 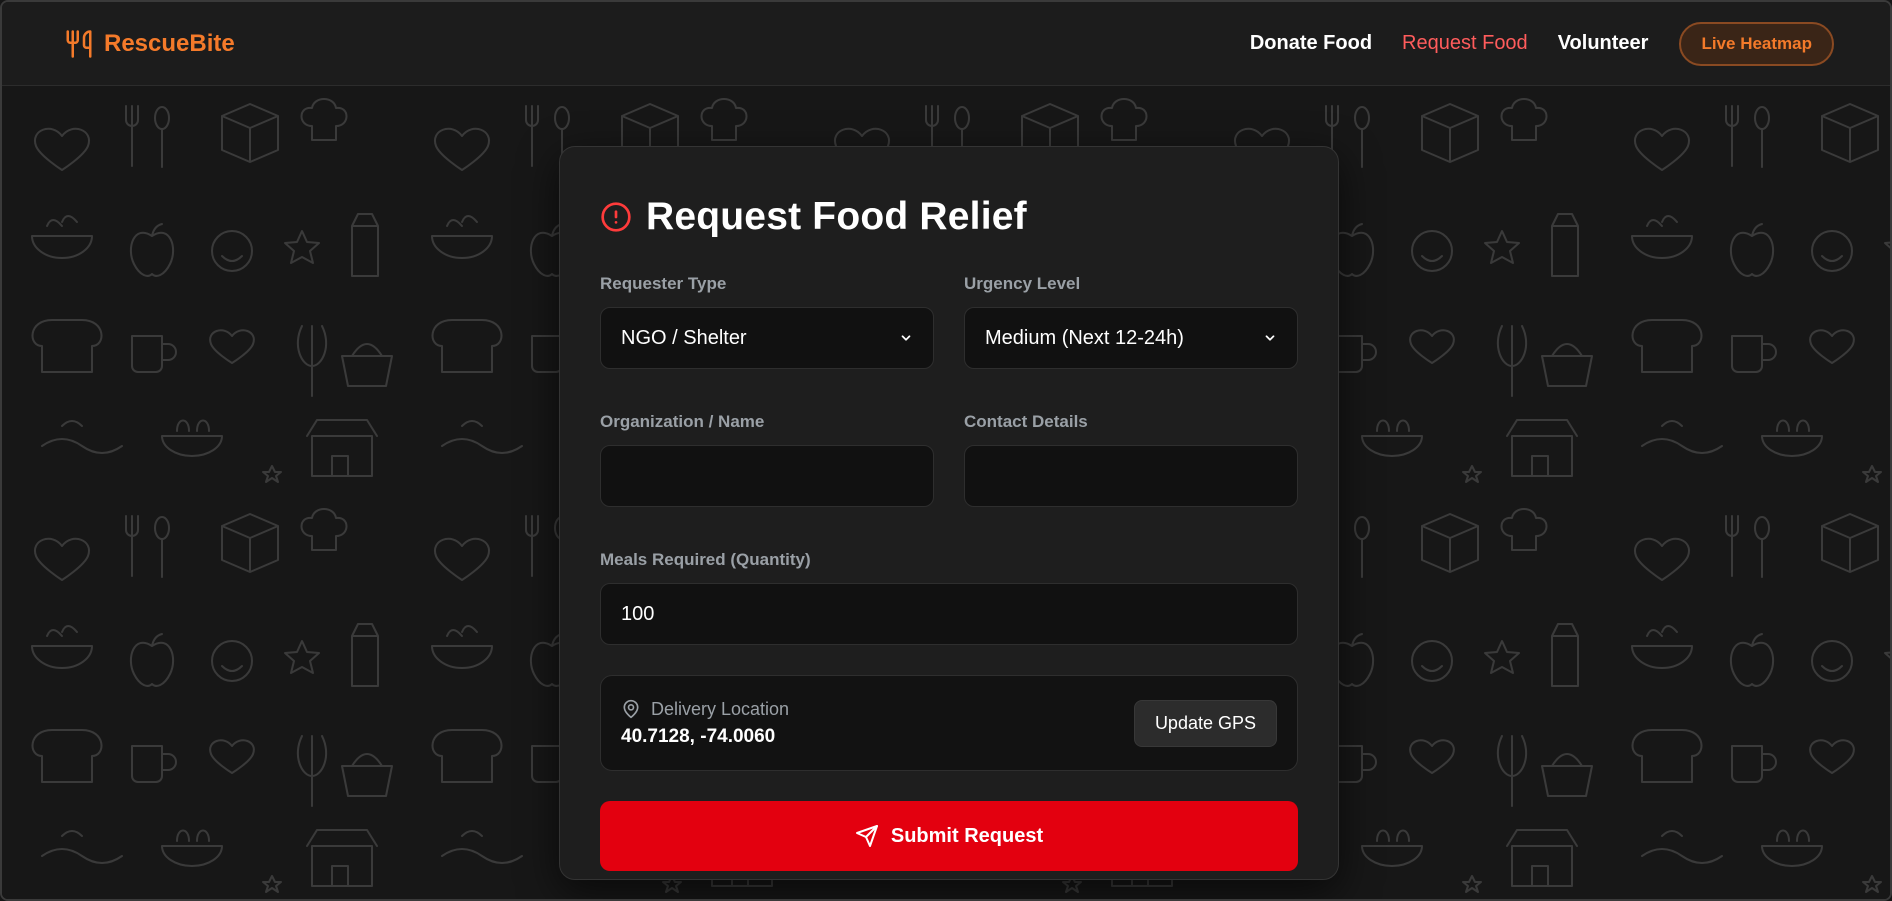 I want to click on contact-details-field: Contact Details, so click(x=1131, y=459).